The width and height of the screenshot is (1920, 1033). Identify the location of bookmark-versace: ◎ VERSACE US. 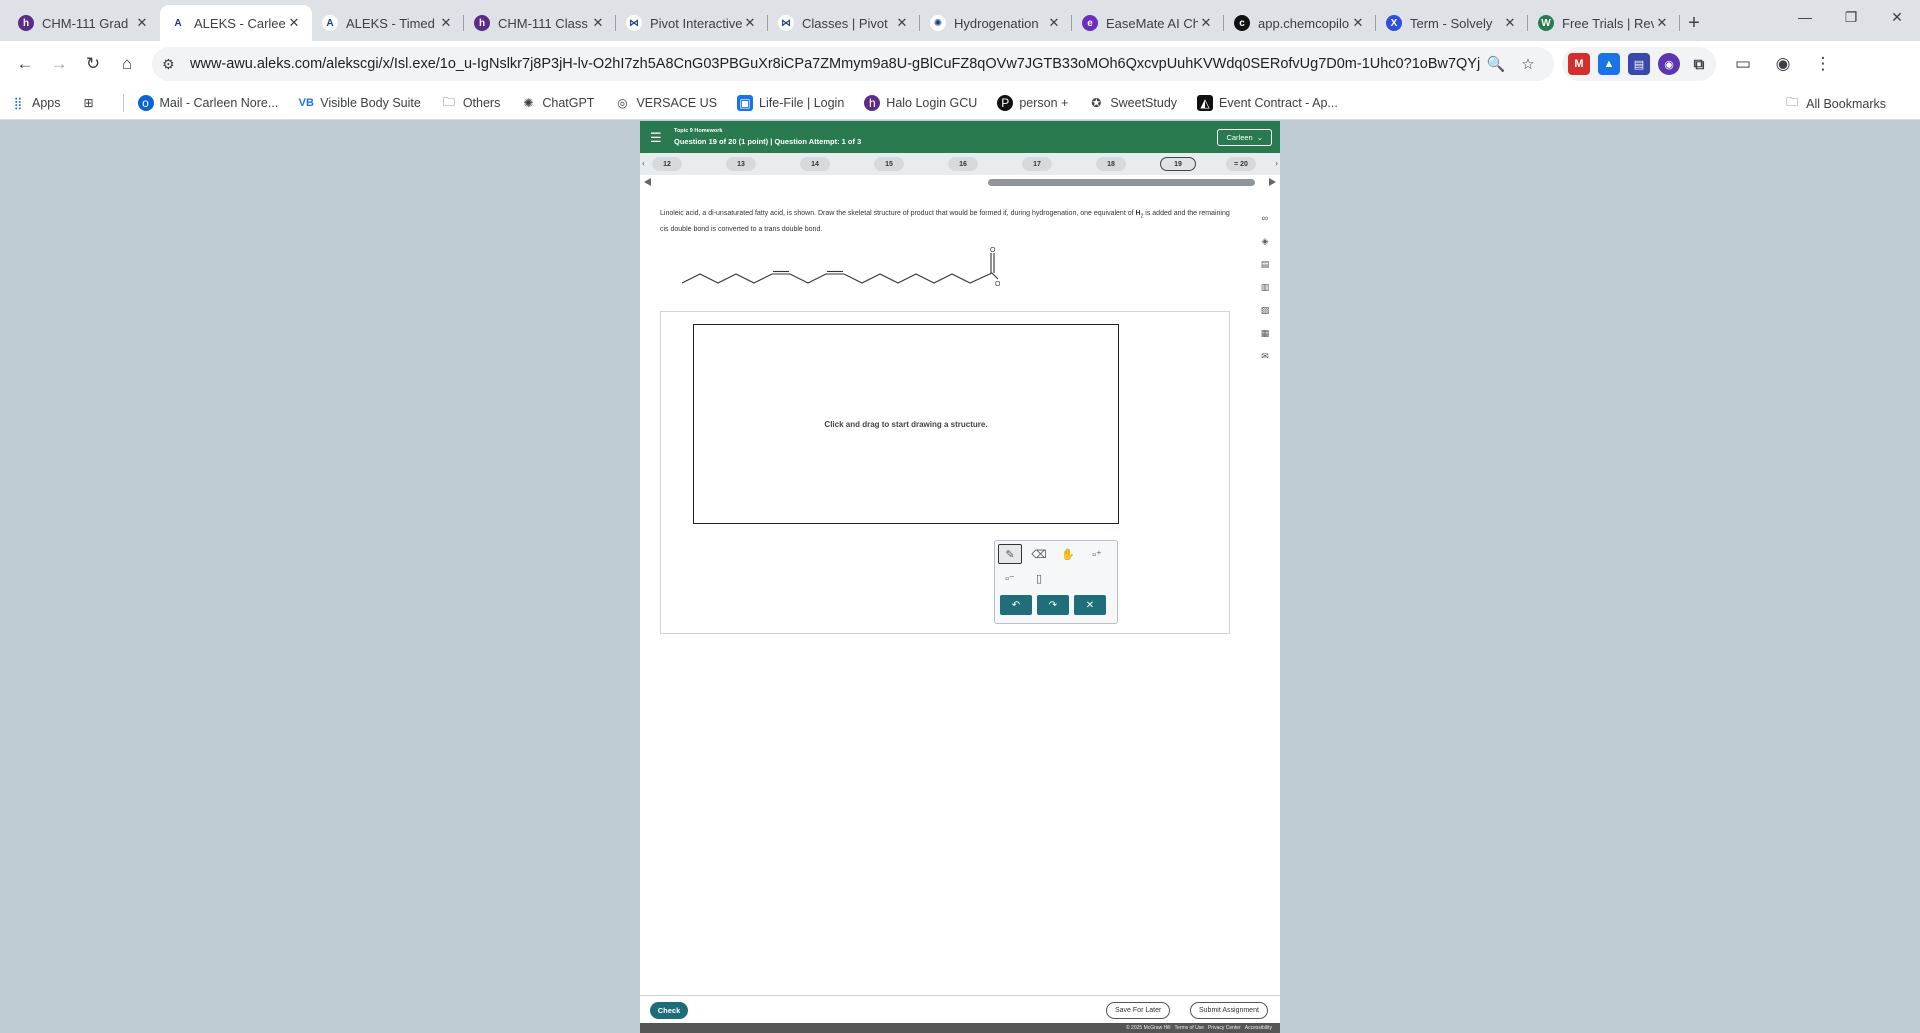
(665, 103).